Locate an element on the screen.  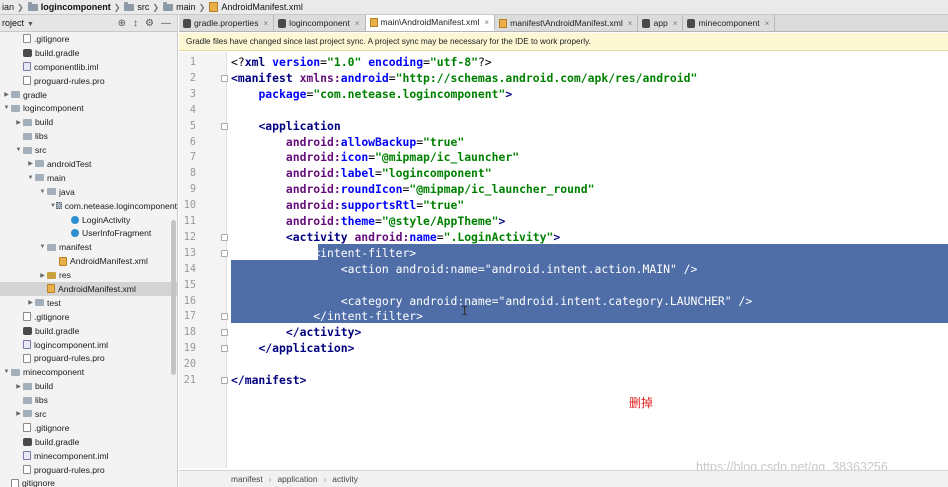
tree-item: ▶ test is located at coordinates (88, 303).